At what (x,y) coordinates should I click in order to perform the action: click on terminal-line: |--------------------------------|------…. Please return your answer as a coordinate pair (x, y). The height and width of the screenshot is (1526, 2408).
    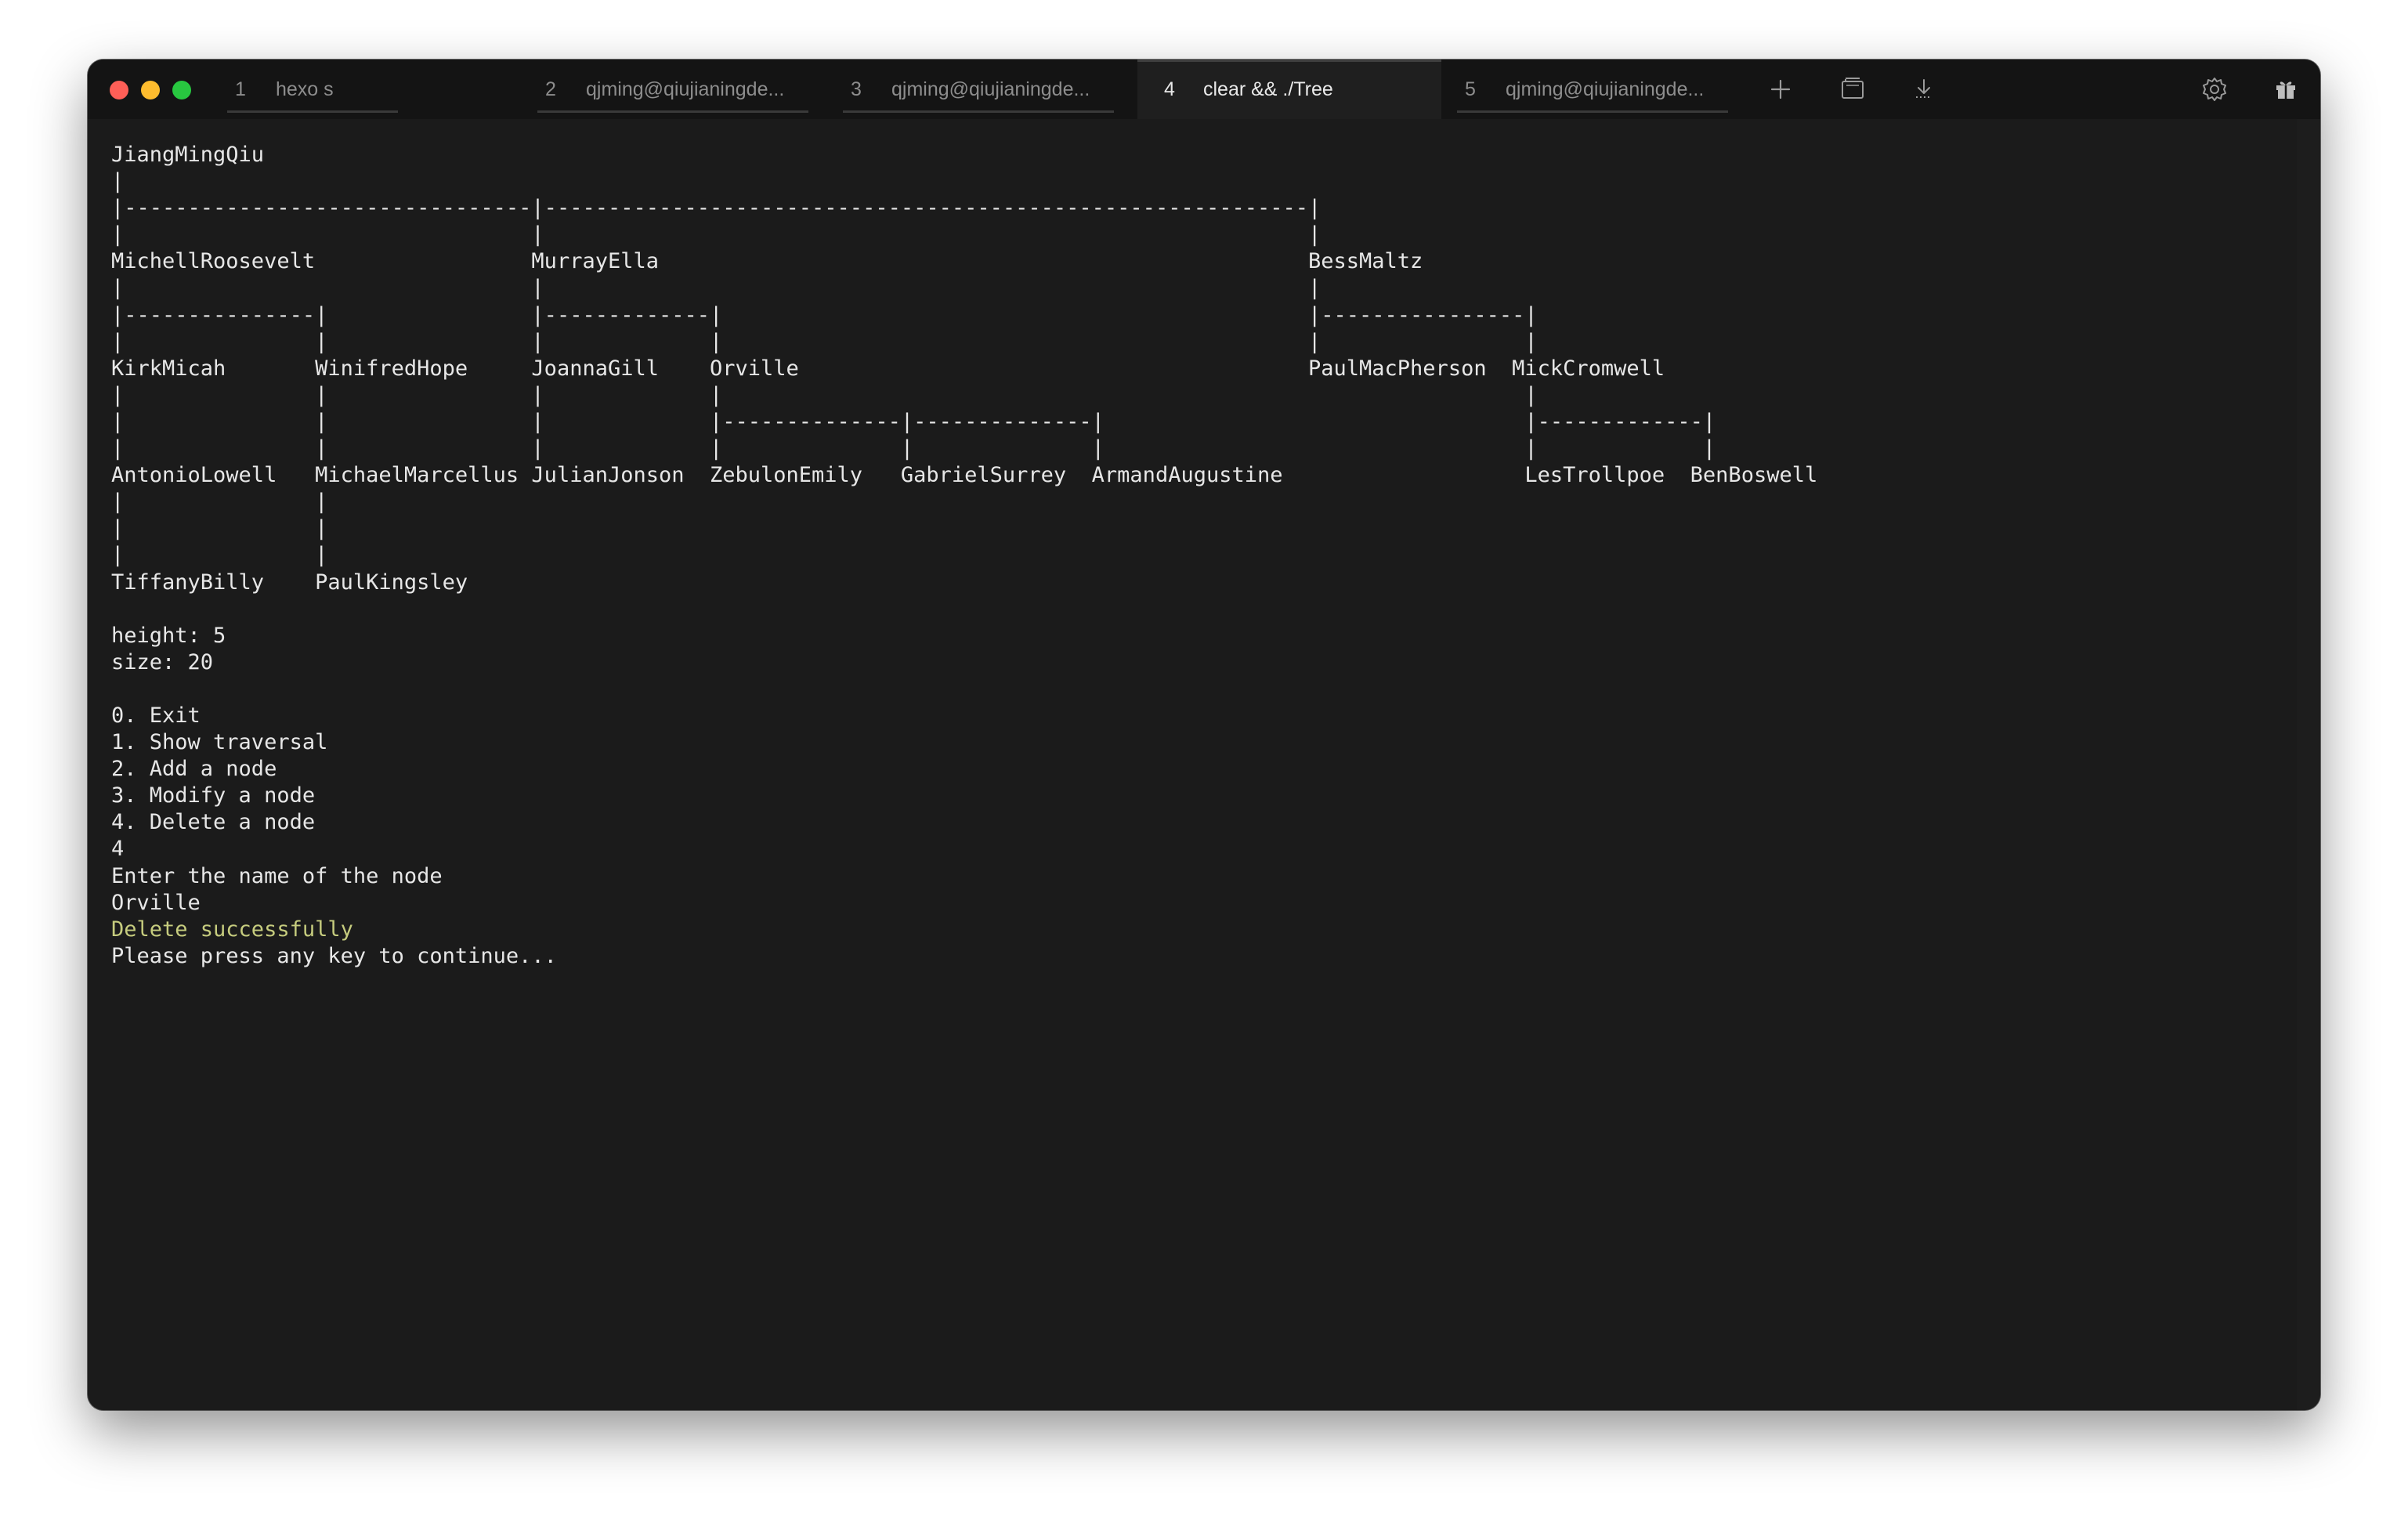
    Looking at the image, I should click on (716, 208).